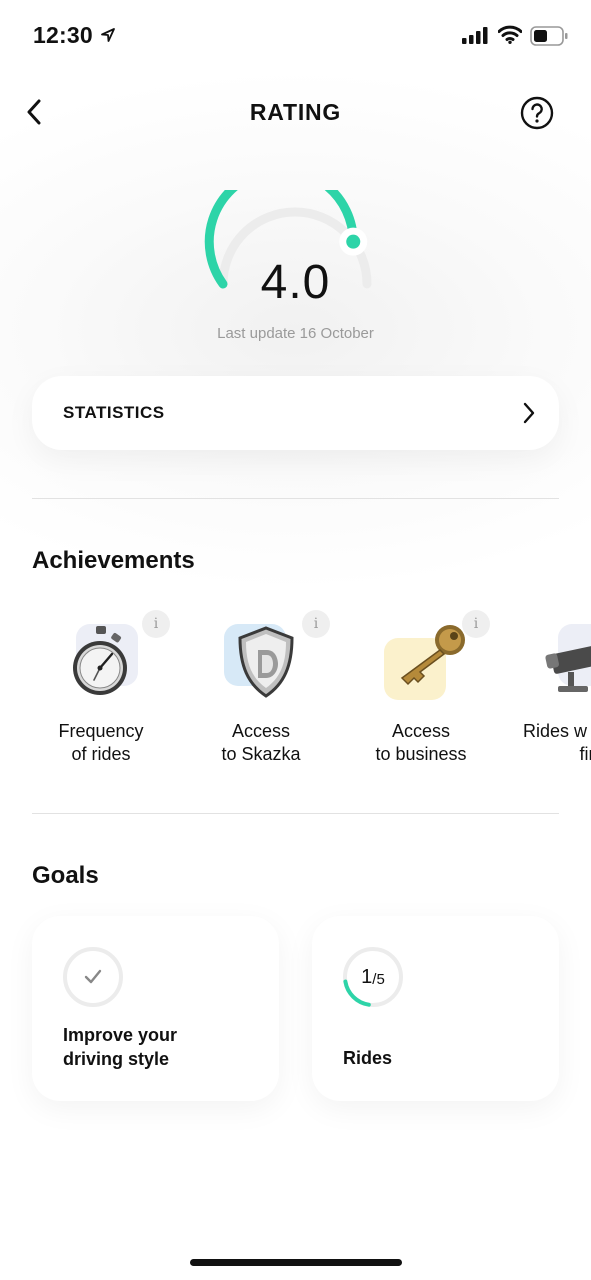 The image size is (591, 1280). I want to click on achievement-label: Frequency of rides, so click(101, 742).